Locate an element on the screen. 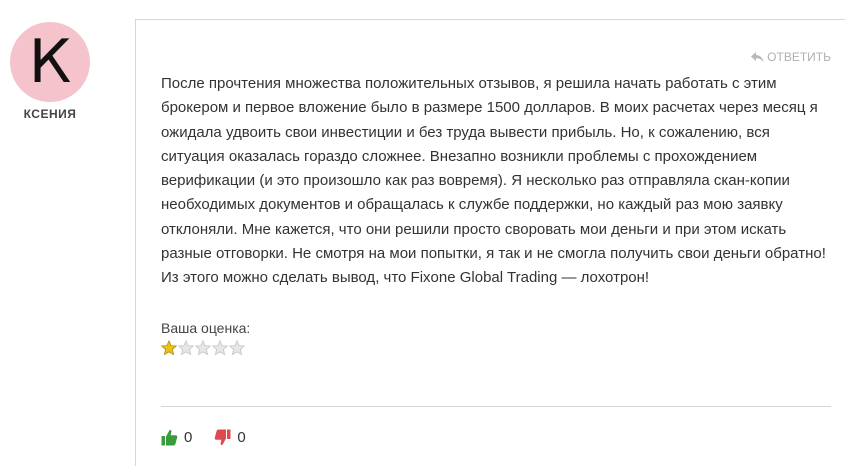  upvote-count: 0 is located at coordinates (188, 437).